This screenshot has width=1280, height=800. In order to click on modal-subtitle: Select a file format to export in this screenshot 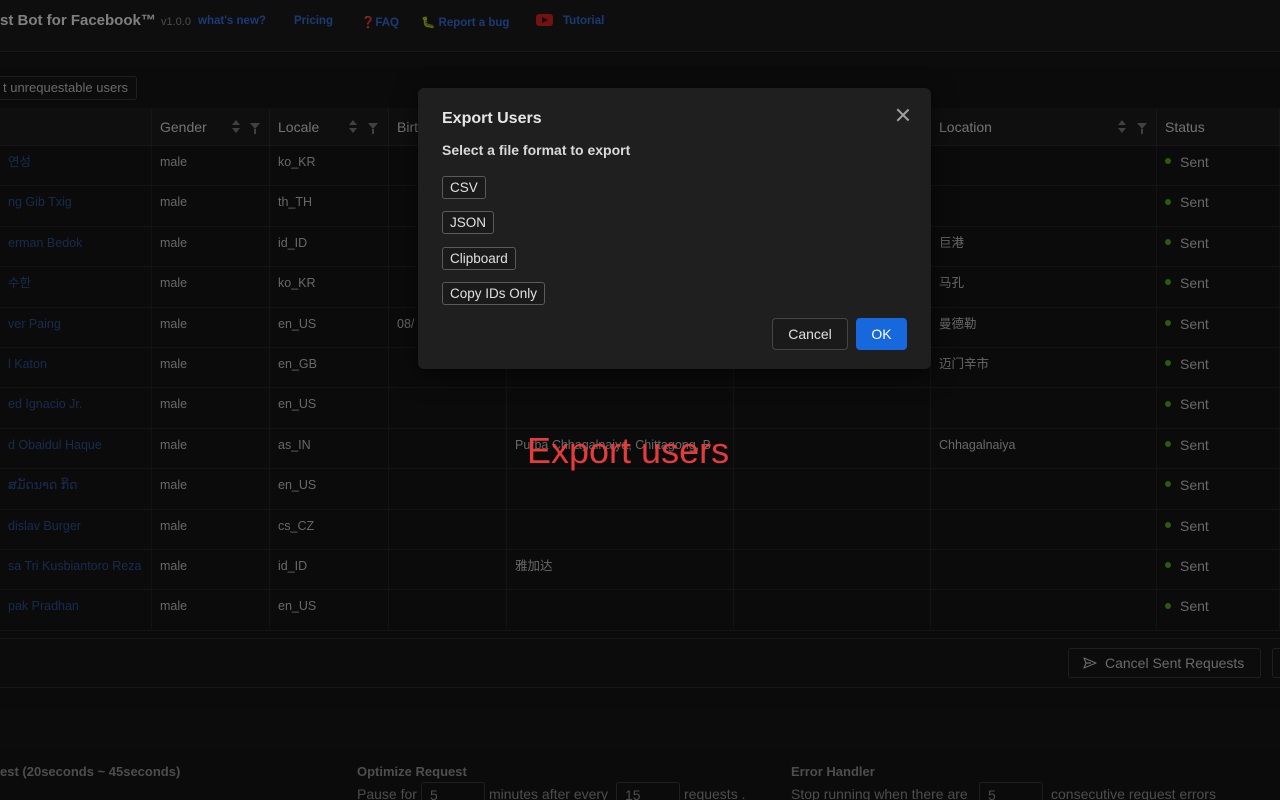, I will do `click(536, 150)`.